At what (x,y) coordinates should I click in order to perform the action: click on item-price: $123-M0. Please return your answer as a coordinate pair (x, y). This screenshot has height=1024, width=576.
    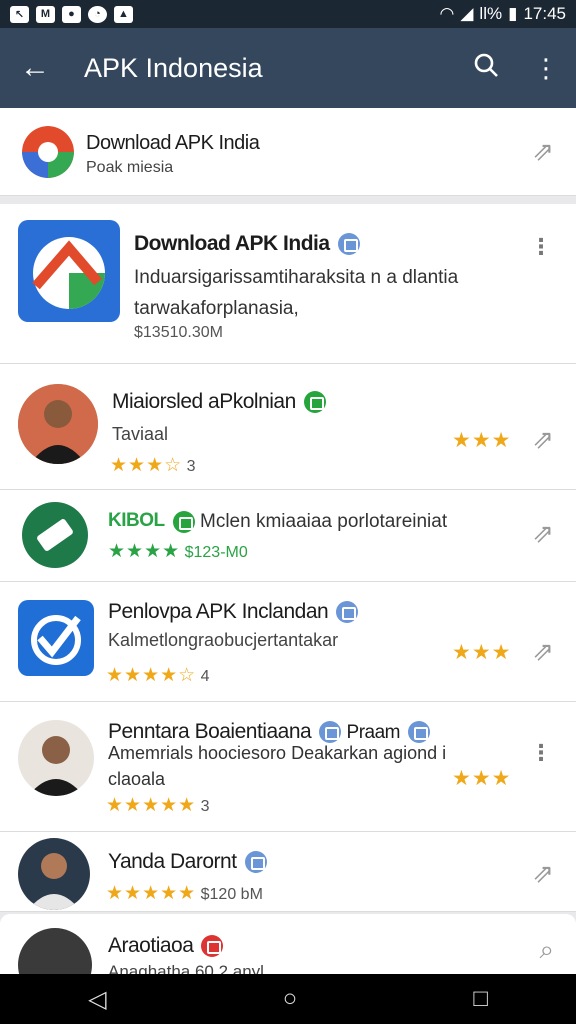
    Looking at the image, I should click on (216, 552).